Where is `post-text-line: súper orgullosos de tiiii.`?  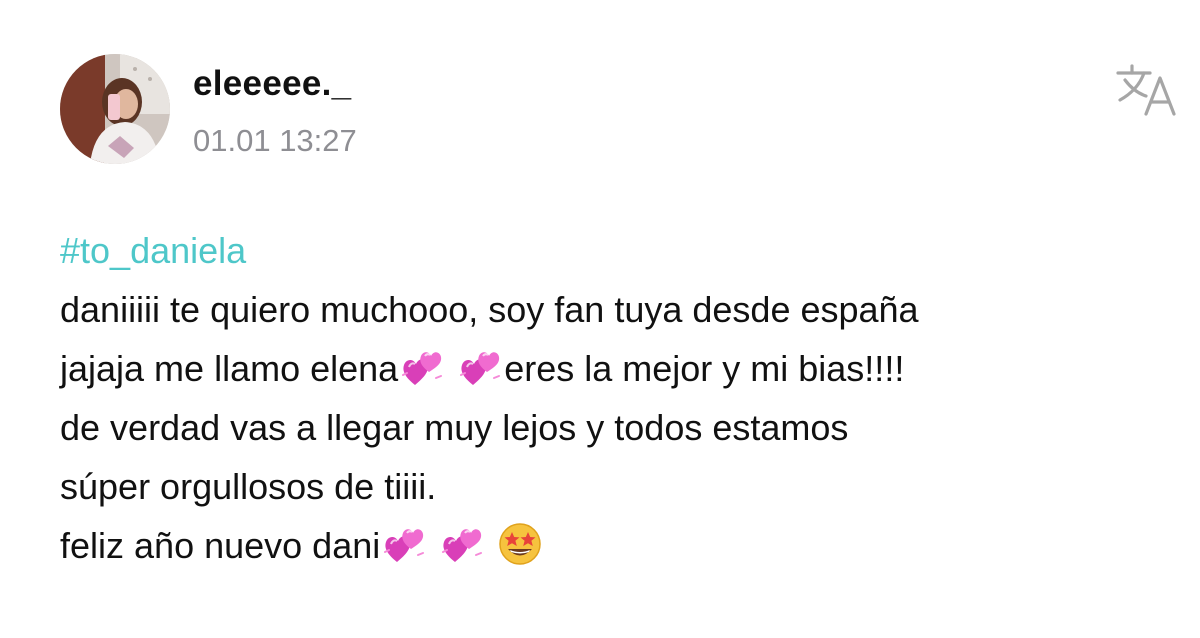
post-text-line: súper orgullosos de tiiii. is located at coordinates (622, 486).